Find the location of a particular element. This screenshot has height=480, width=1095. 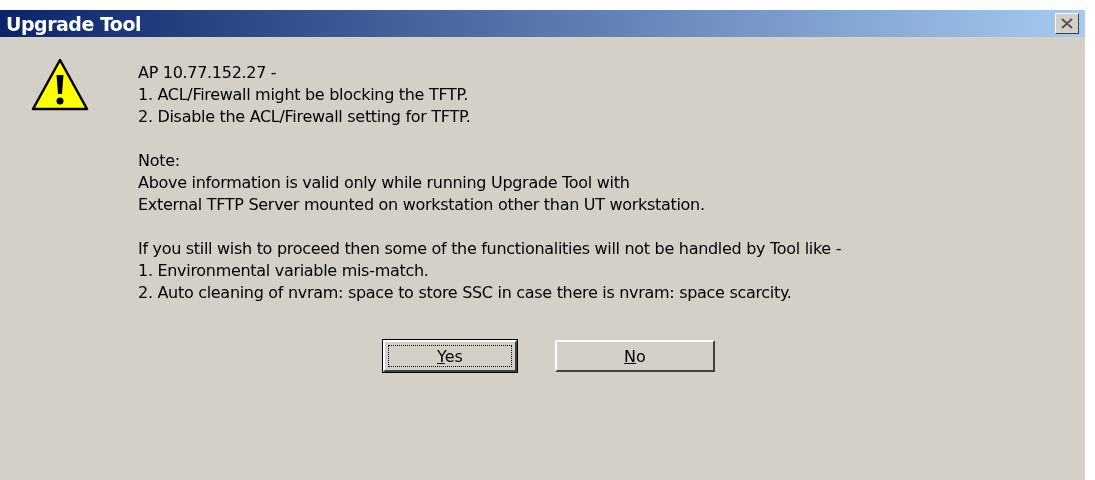

message-line: AP 10.77.152.27 - is located at coordinates (208, 73).